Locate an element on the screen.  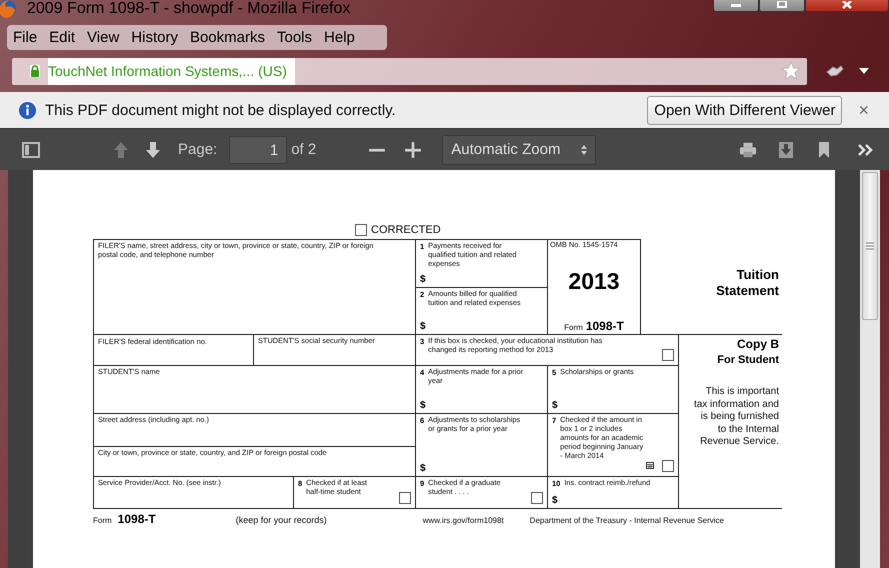
menu-item: File is located at coordinates (28, 37).